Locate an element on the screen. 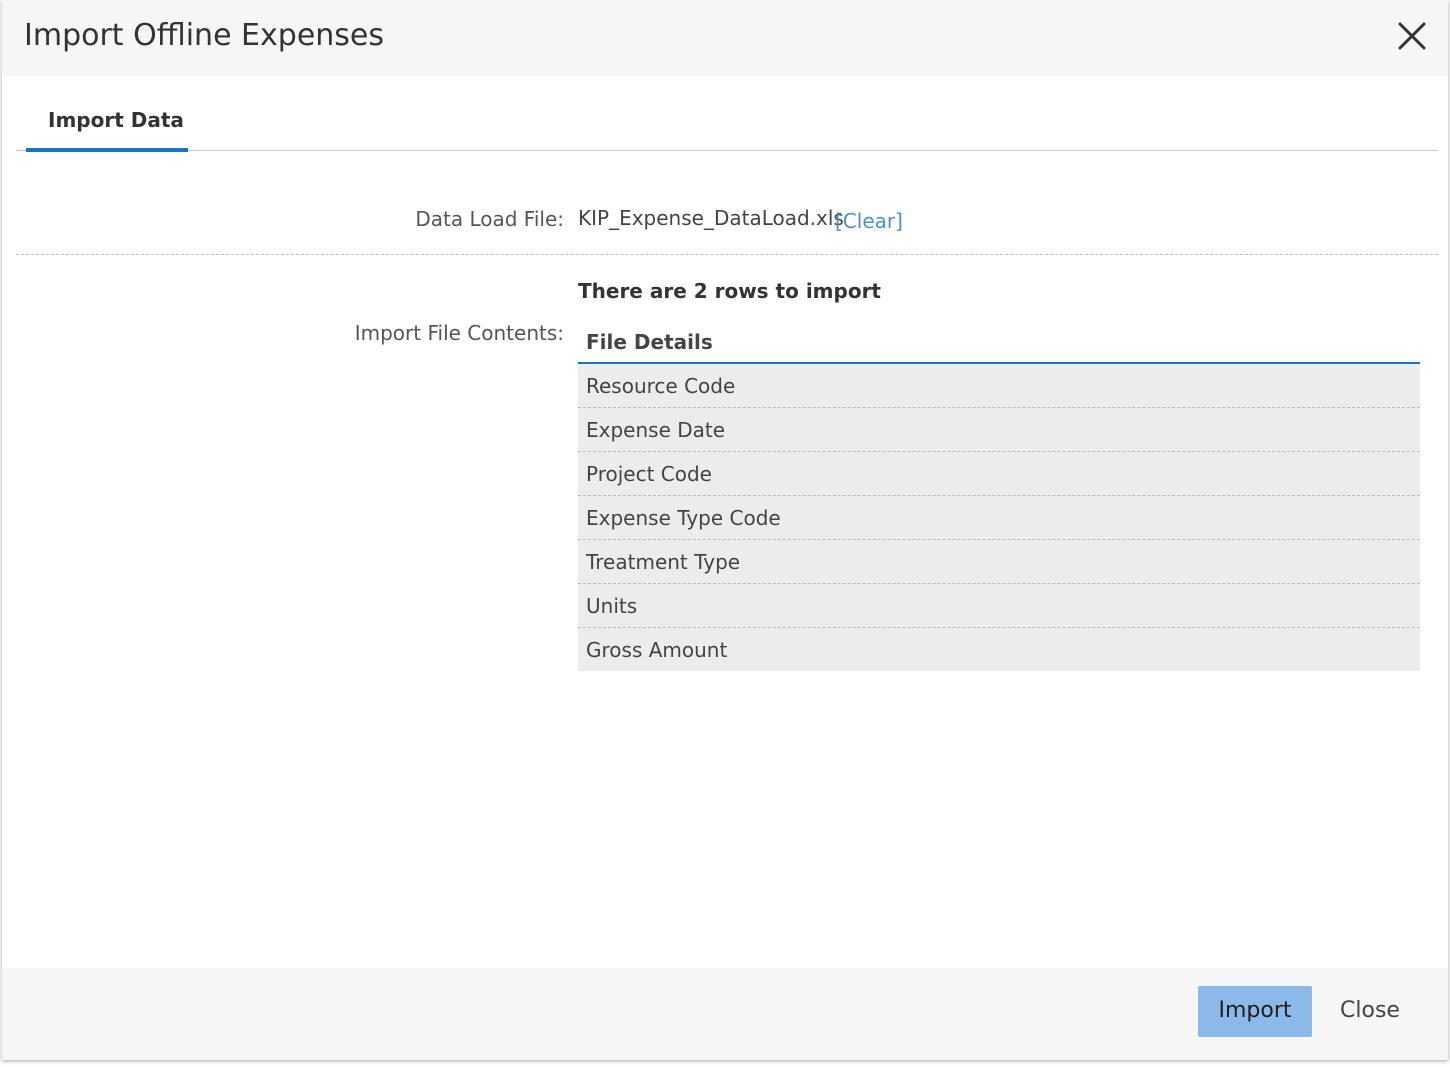 The width and height of the screenshot is (1450, 1067). import-button-label: Import is located at coordinates (1255, 1010).